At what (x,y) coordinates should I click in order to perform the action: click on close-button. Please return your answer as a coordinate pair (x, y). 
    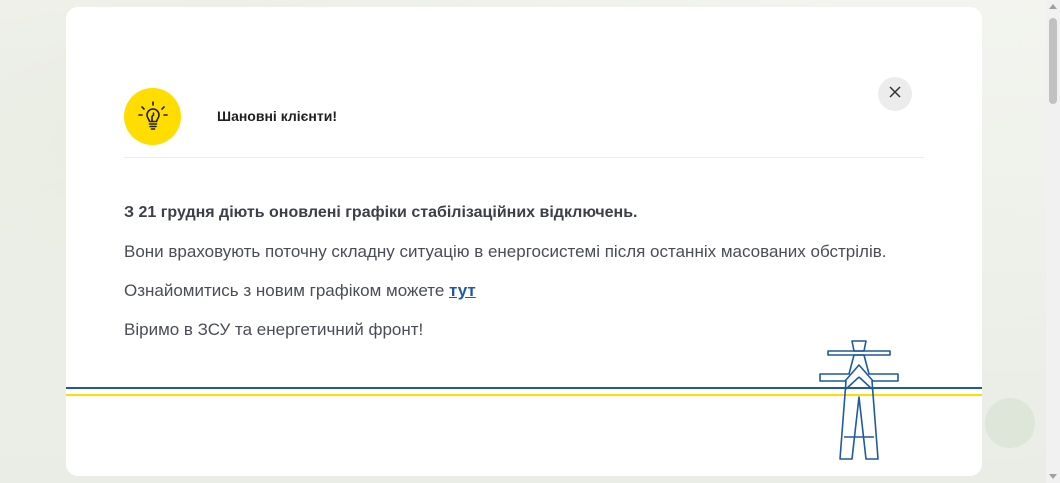
    Looking at the image, I should click on (895, 94).